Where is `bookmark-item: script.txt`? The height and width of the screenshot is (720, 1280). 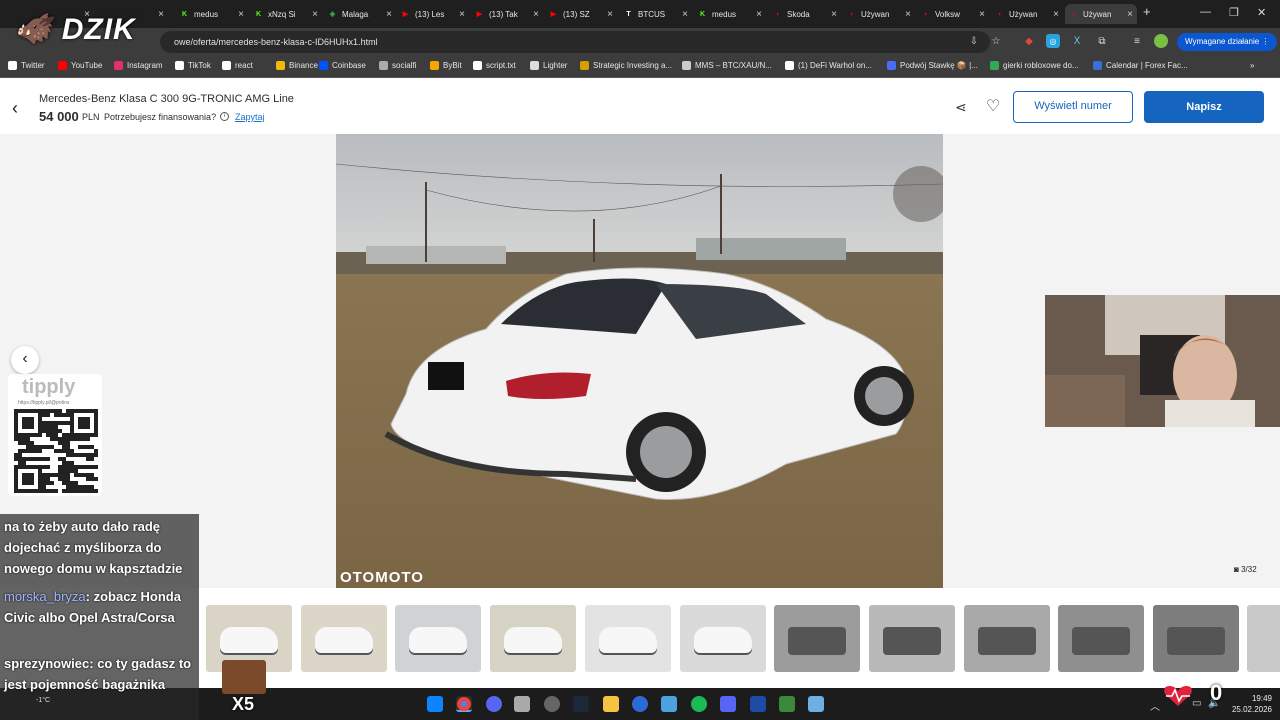
bookmark-item: script.txt is located at coordinates (494, 65).